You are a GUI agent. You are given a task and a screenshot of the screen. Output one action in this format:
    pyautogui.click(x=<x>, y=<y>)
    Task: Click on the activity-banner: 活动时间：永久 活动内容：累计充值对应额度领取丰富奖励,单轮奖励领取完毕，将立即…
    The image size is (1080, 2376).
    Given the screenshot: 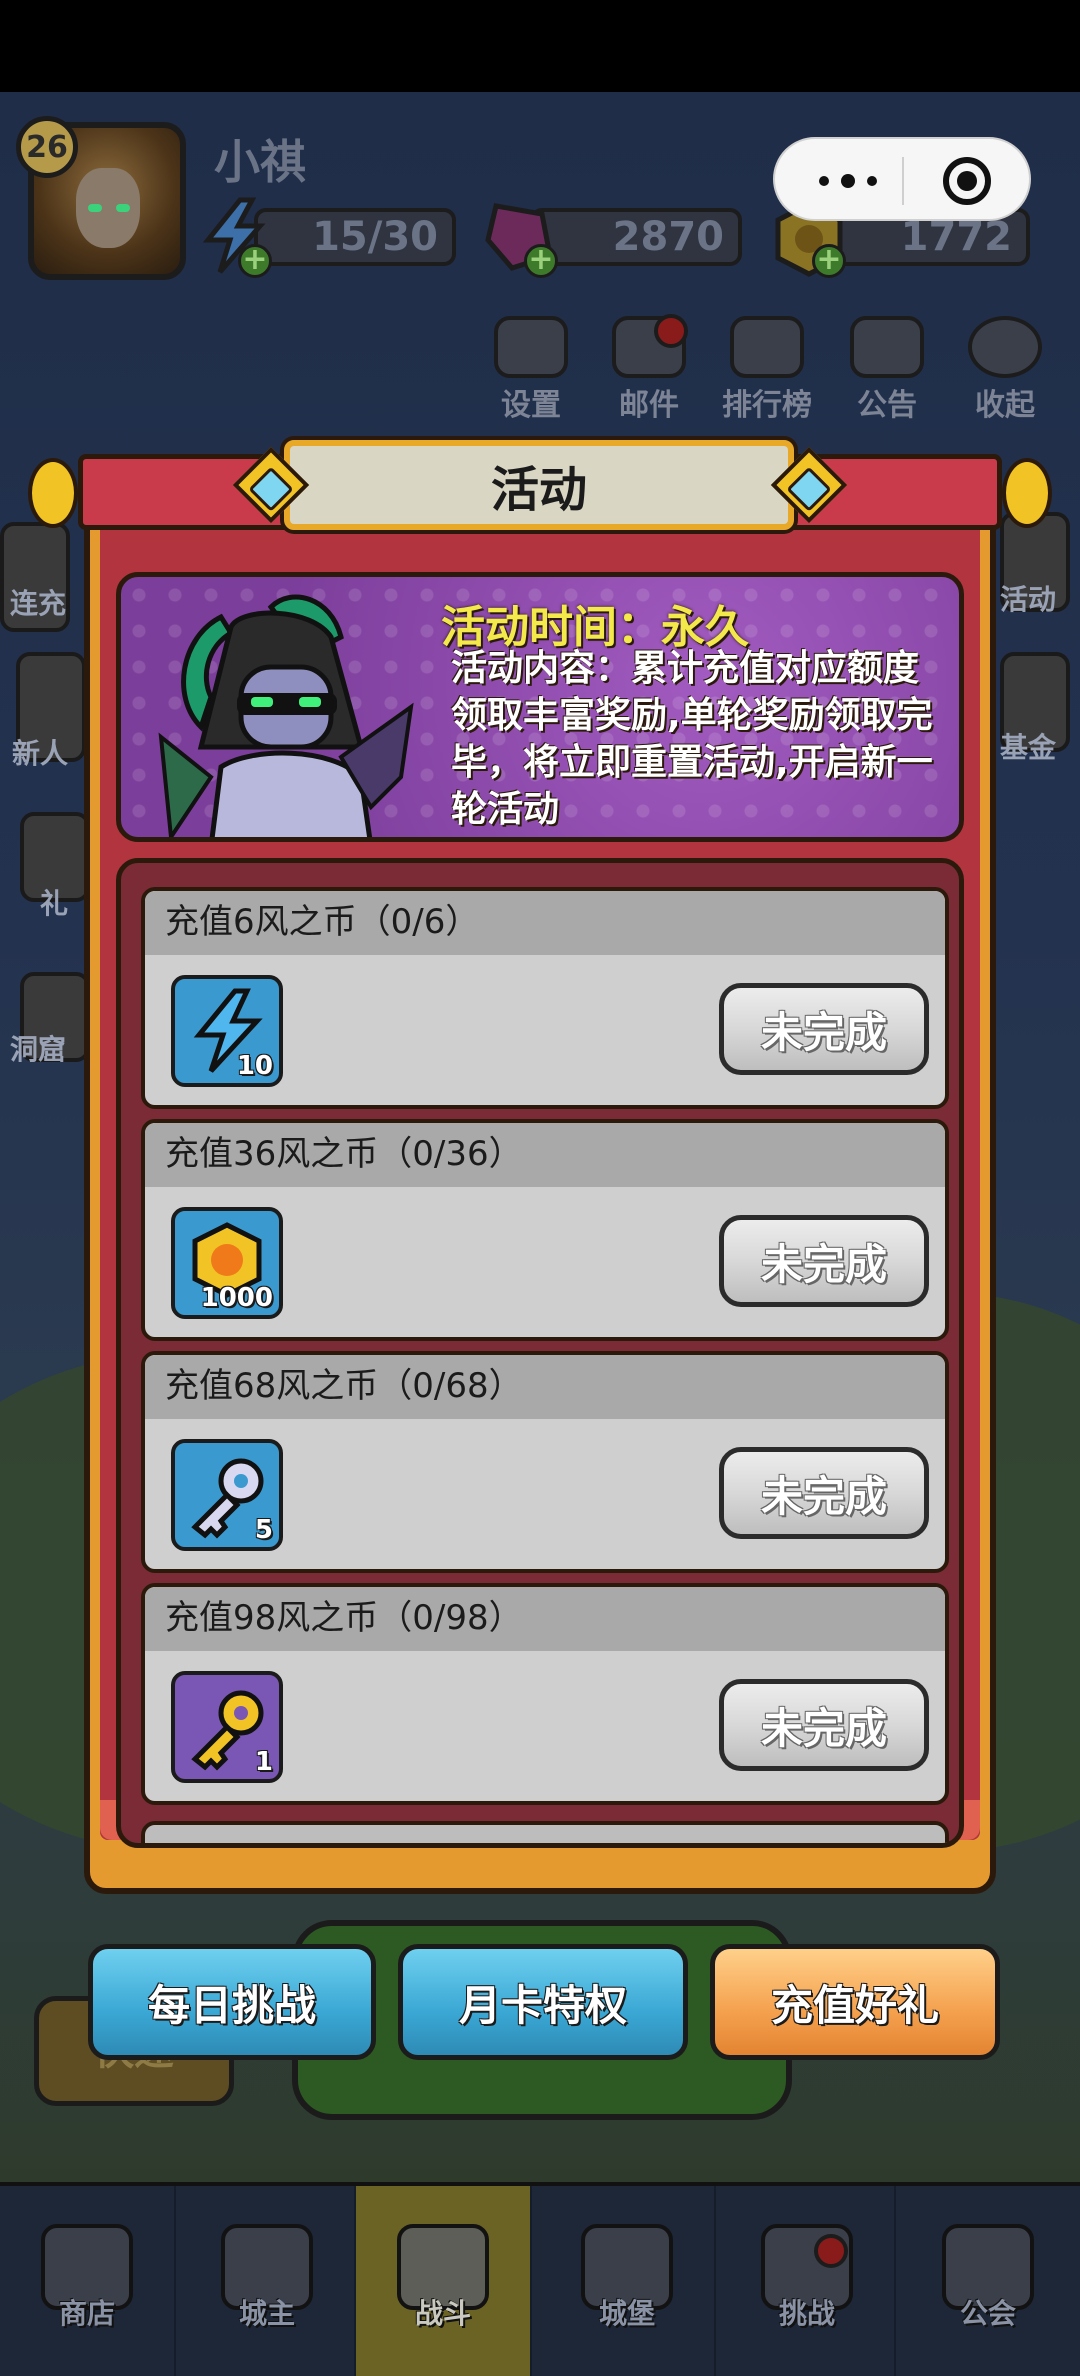 What is the action you would take?
    pyautogui.click(x=540, y=707)
    